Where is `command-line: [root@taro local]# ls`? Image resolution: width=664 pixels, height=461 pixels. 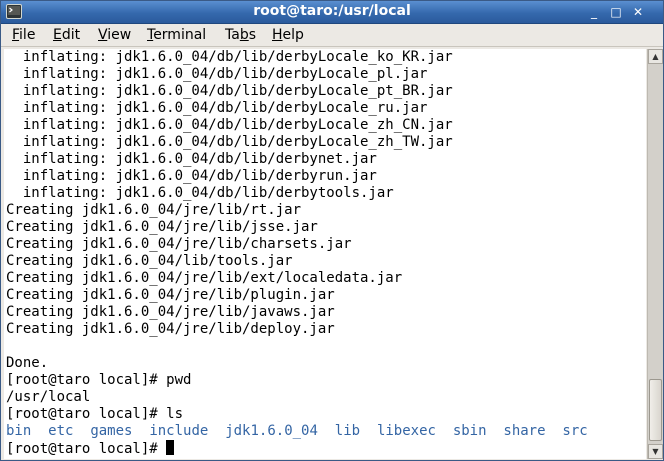 command-line: [root@taro local]# ls is located at coordinates (95, 414).